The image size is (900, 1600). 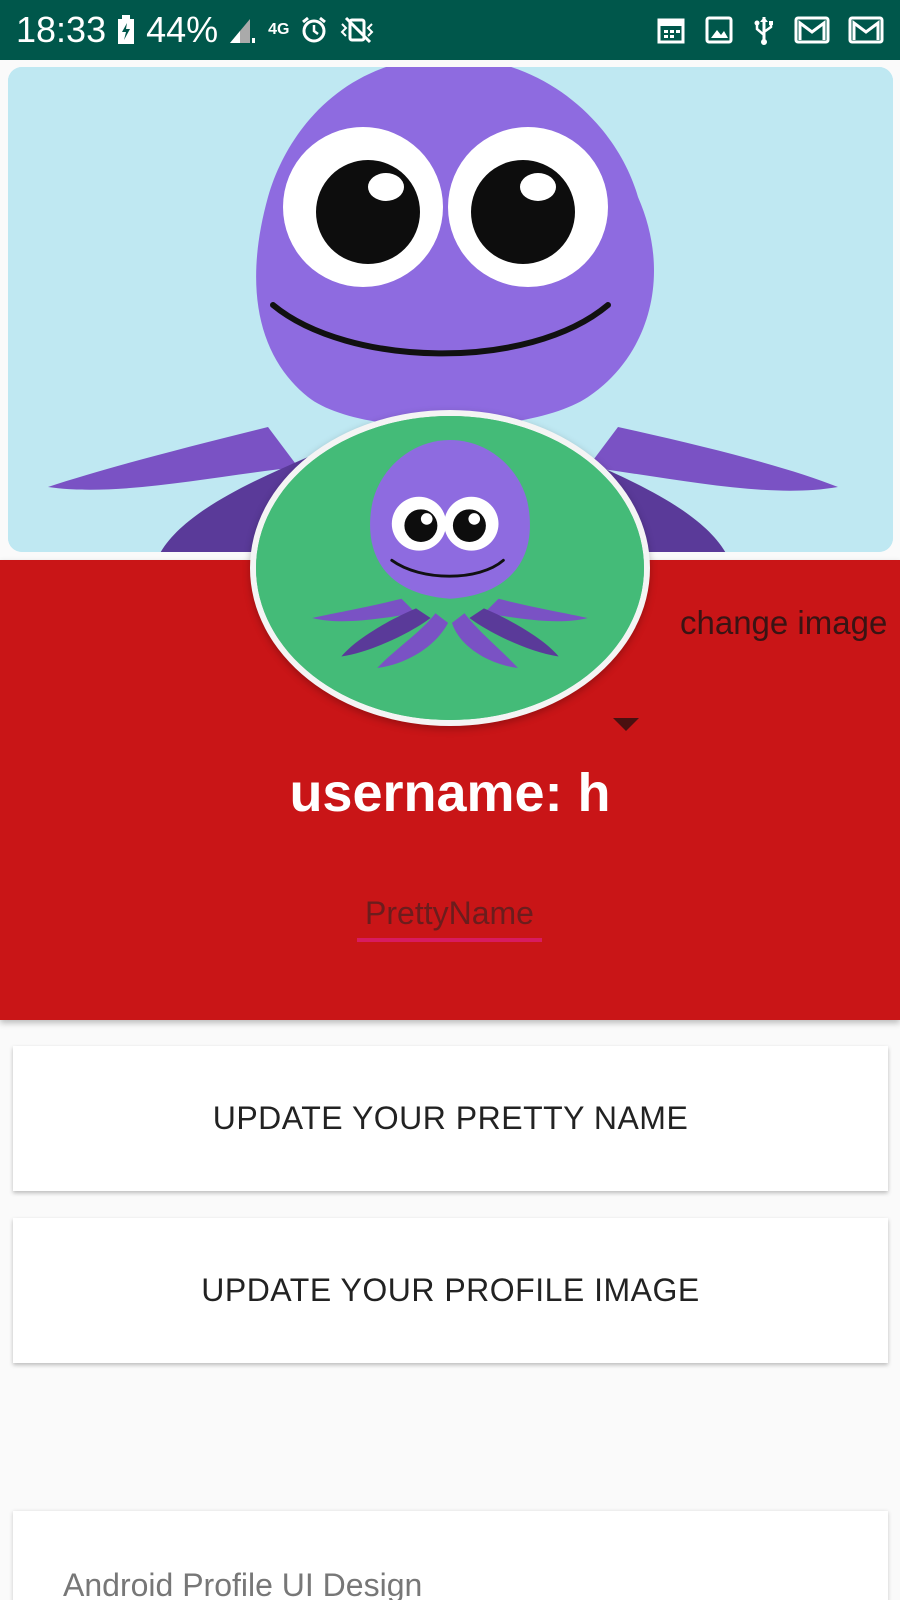 What do you see at coordinates (719, 30) in the screenshot?
I see `image-icon` at bounding box center [719, 30].